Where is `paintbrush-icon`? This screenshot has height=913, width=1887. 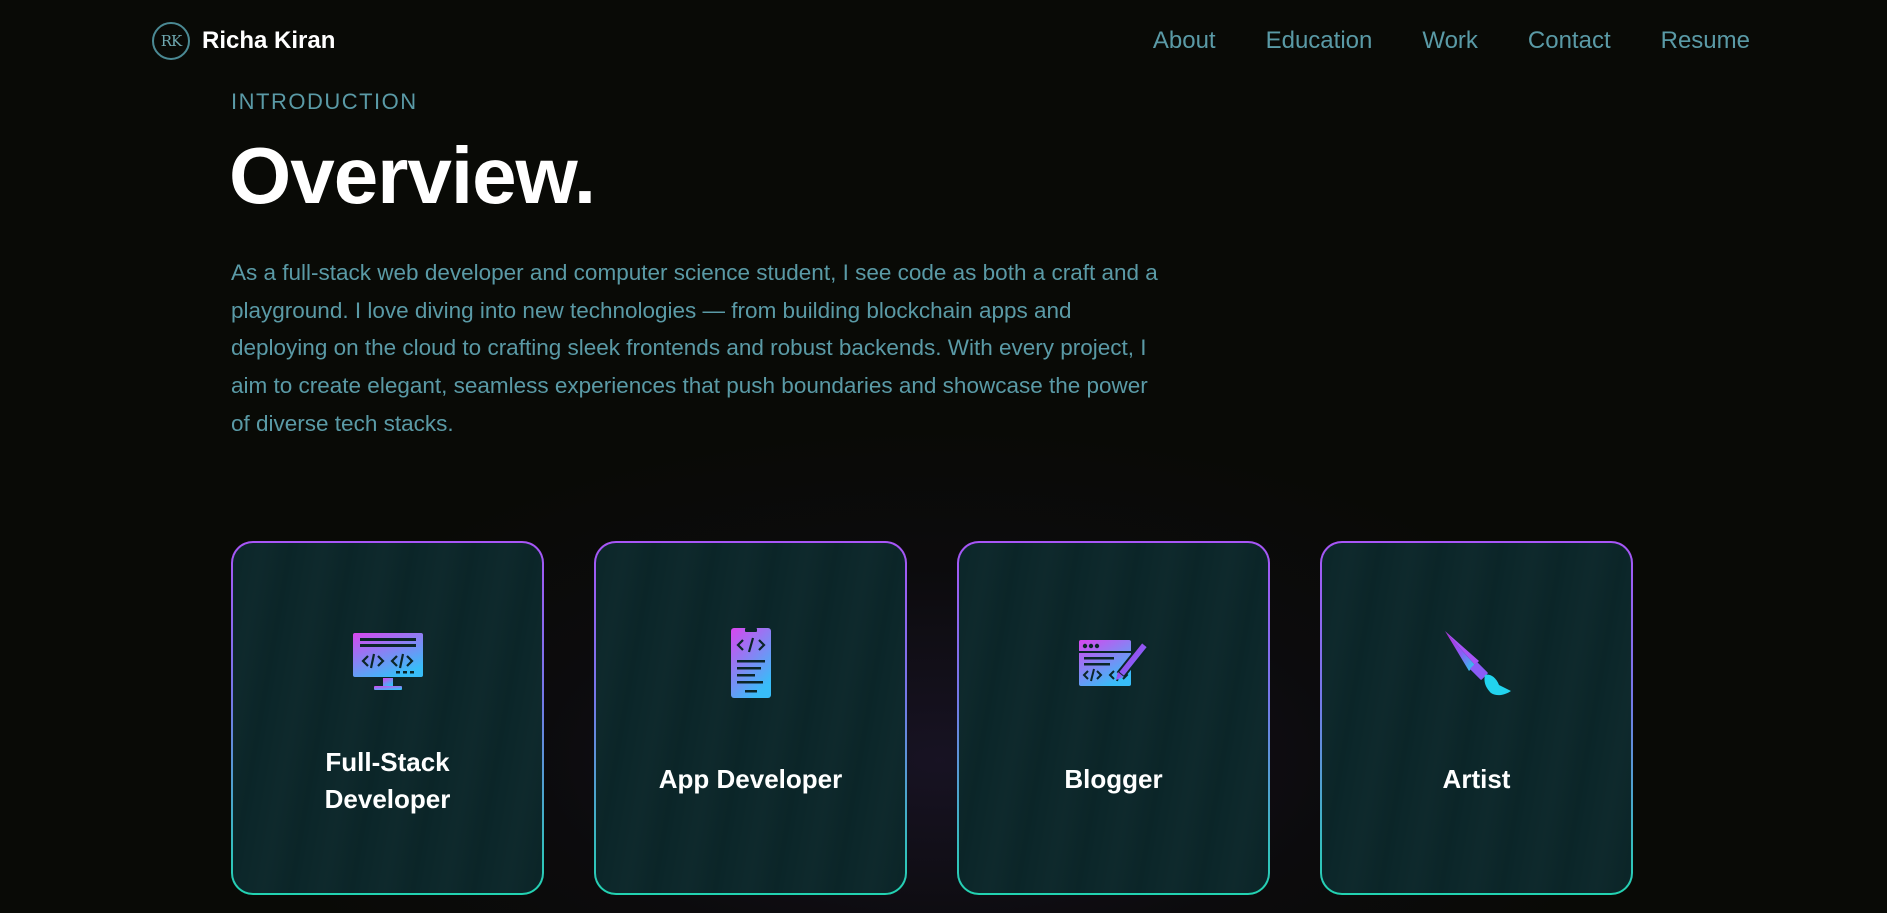
paintbrush-icon is located at coordinates (1477, 663).